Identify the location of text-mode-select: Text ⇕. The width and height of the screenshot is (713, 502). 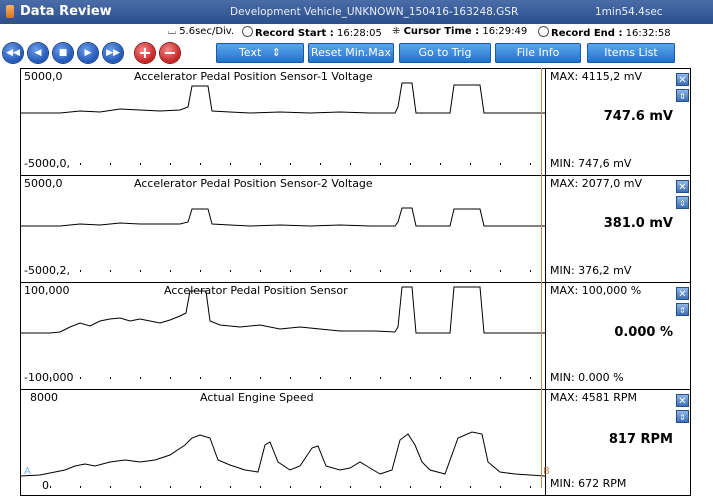
(260, 53).